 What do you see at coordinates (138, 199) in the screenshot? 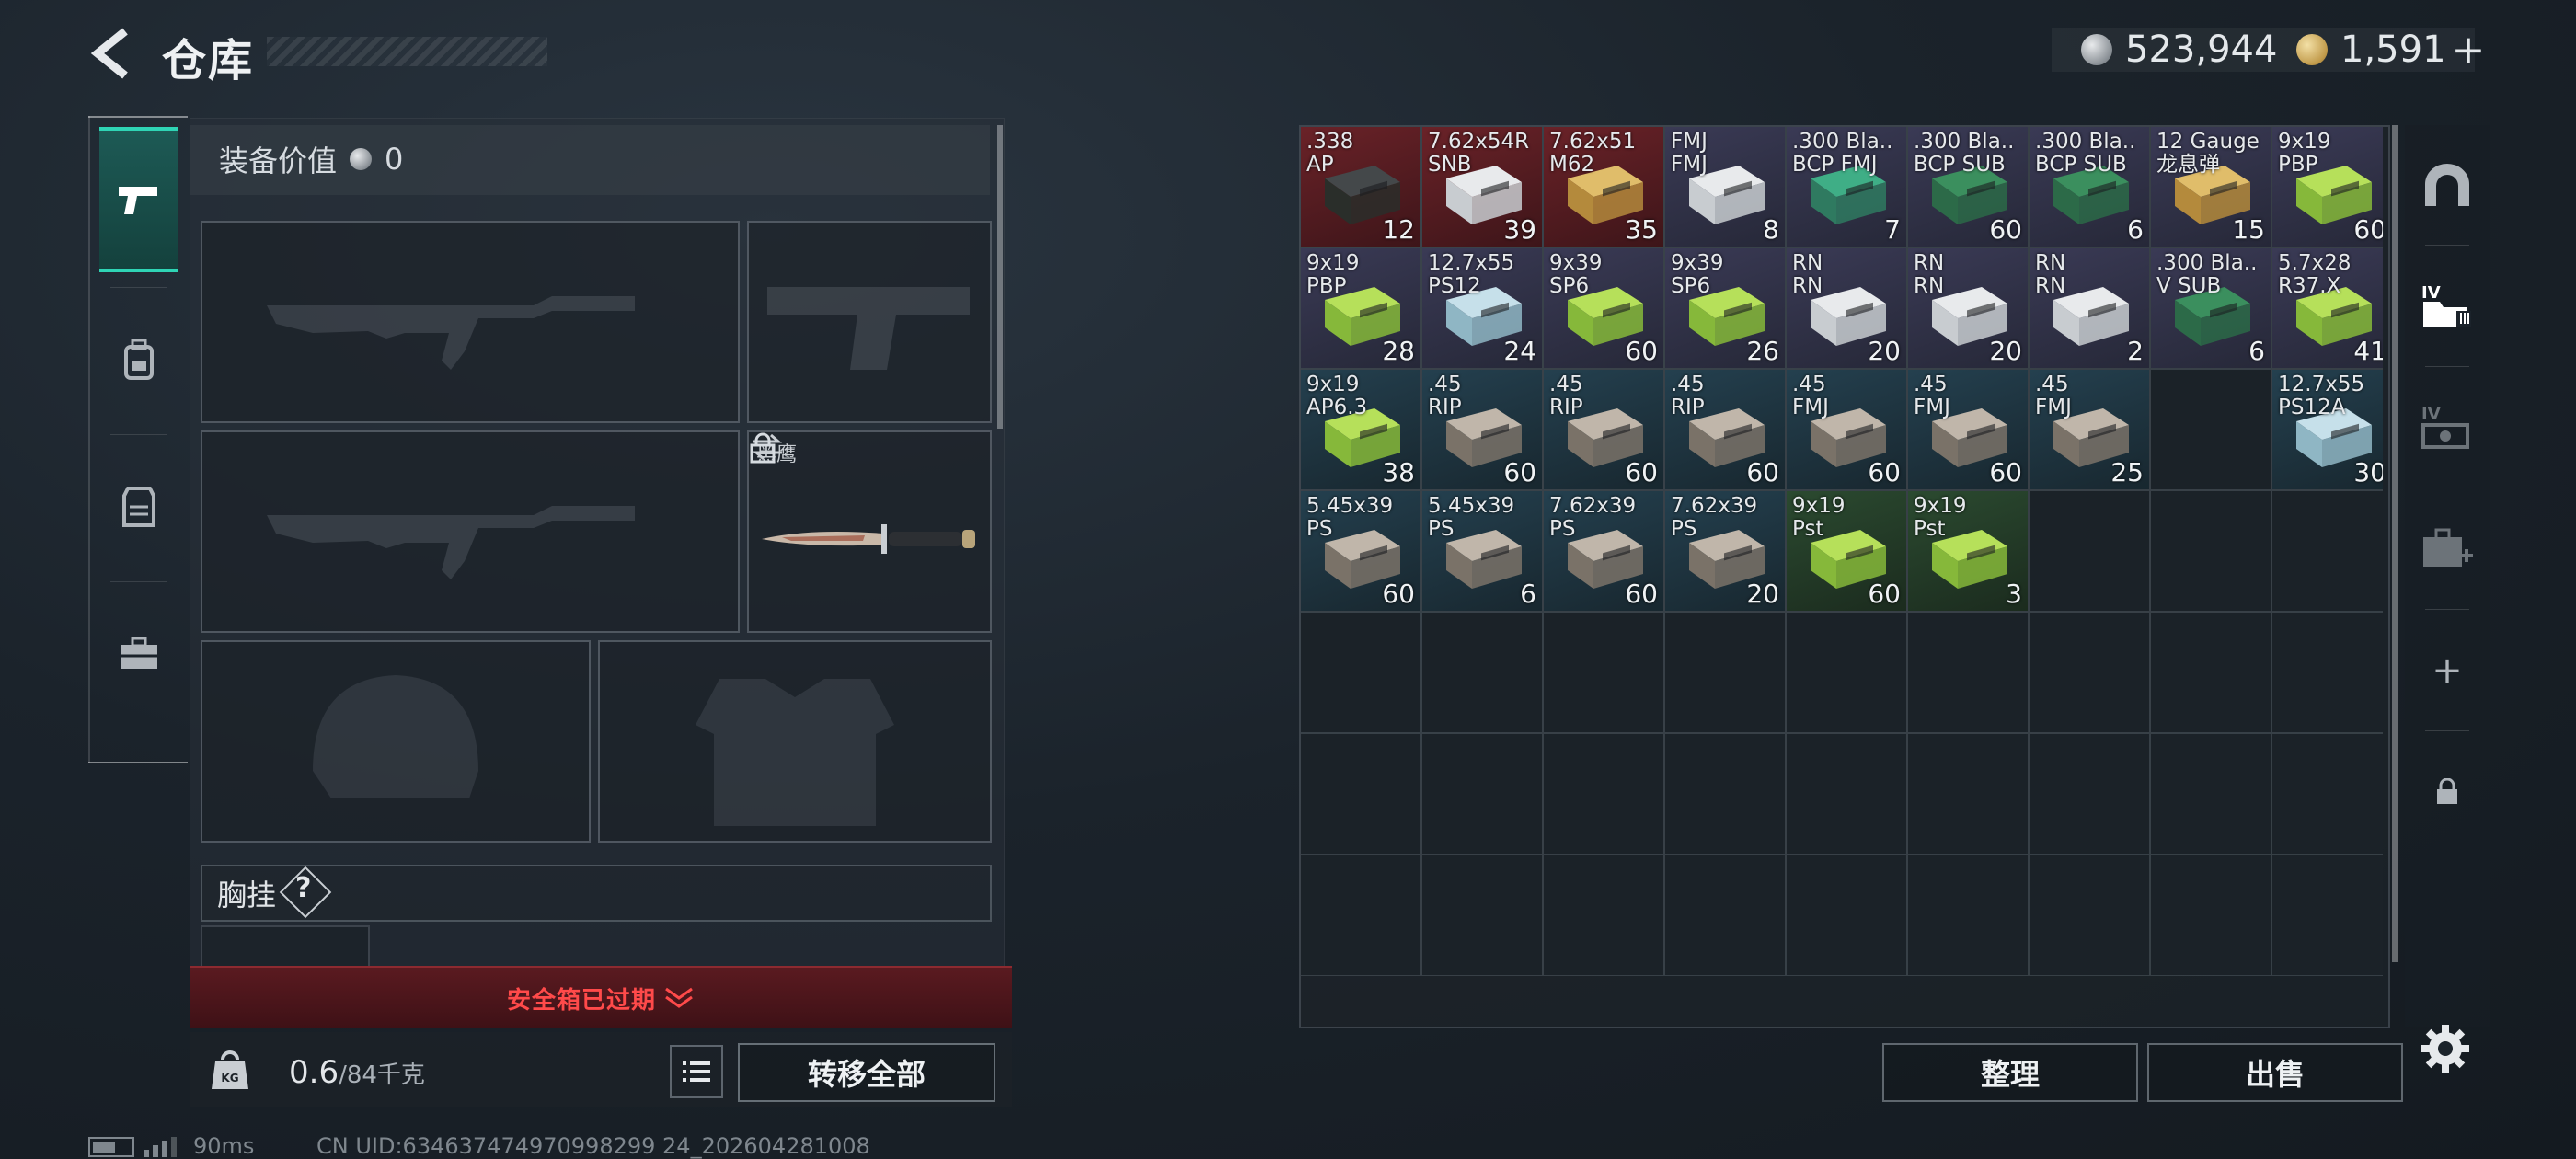
I see `category-weapons` at bounding box center [138, 199].